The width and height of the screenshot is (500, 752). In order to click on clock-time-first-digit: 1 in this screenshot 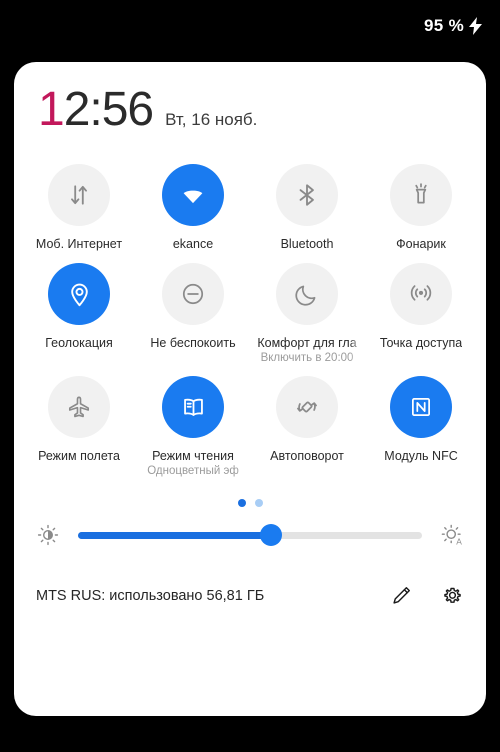, I will do `click(51, 109)`.